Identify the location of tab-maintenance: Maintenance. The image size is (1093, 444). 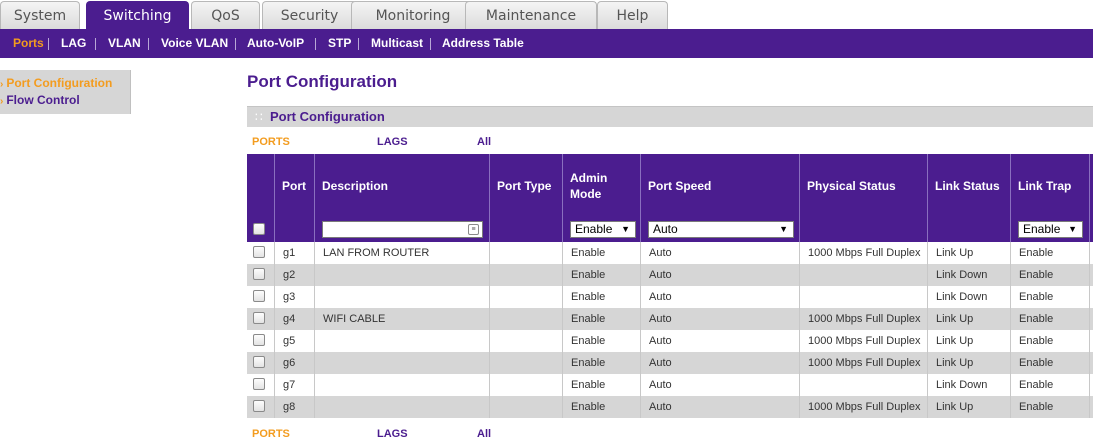
(531, 15).